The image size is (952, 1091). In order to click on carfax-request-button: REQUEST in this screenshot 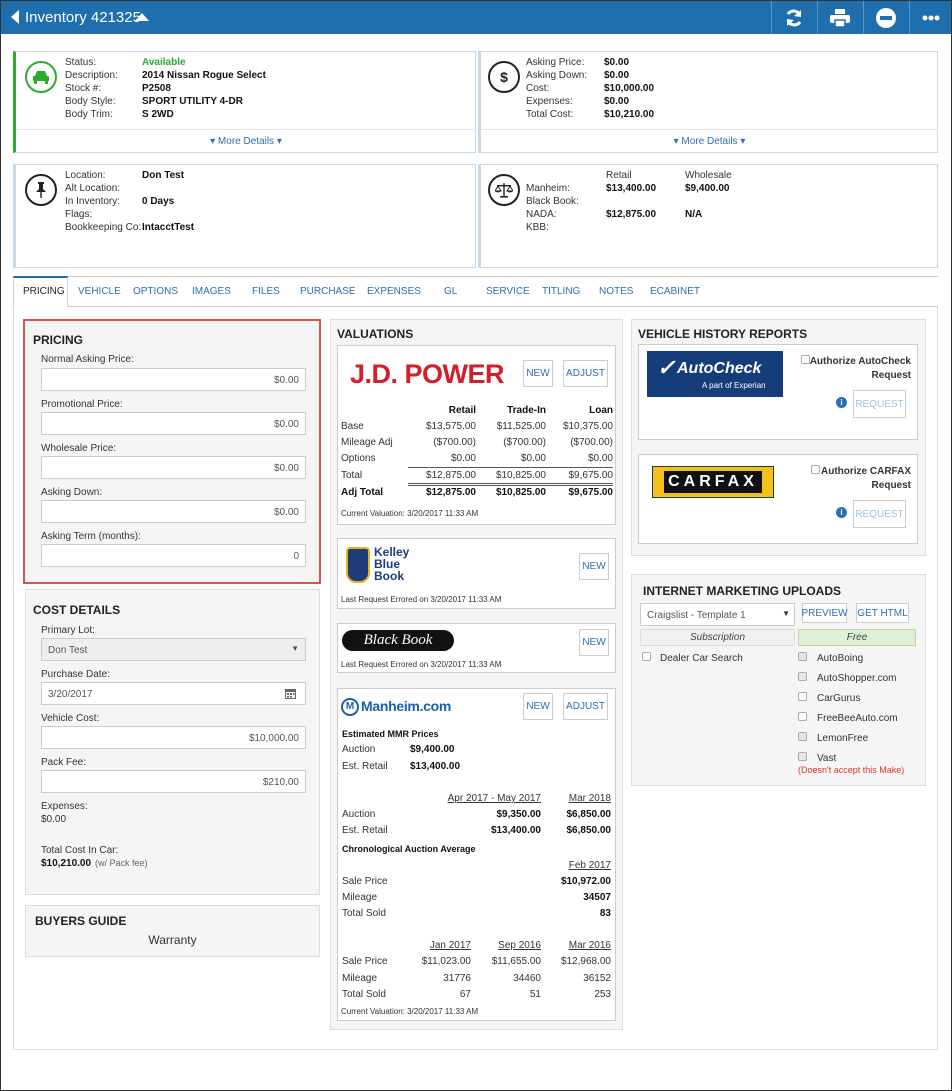, I will do `click(879, 514)`.